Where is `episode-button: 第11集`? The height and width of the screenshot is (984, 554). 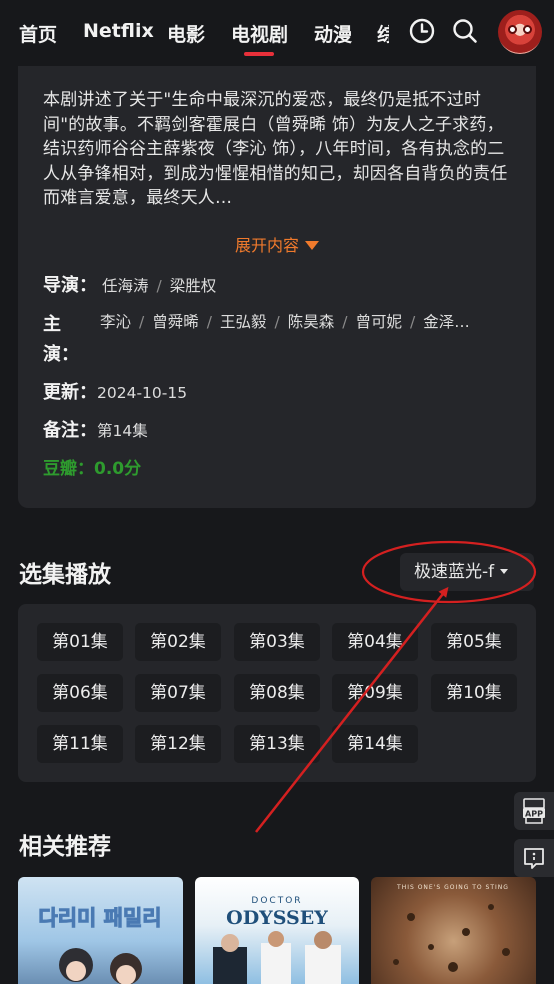 episode-button: 第11集 is located at coordinates (80, 744).